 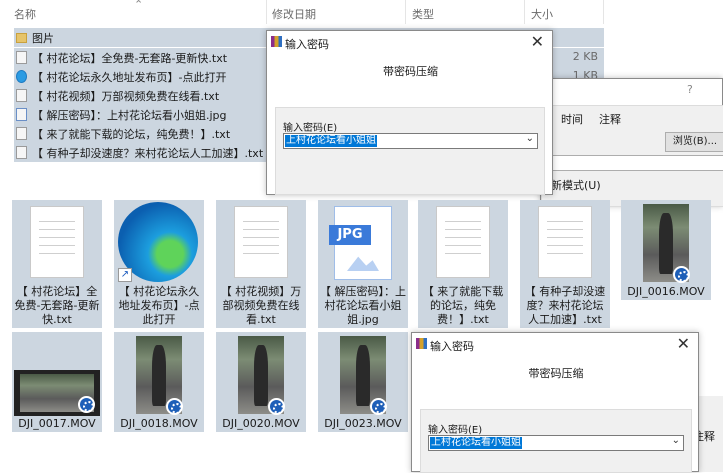 I want to click on tile-label: DJI_0018.MOV, so click(x=159, y=423).